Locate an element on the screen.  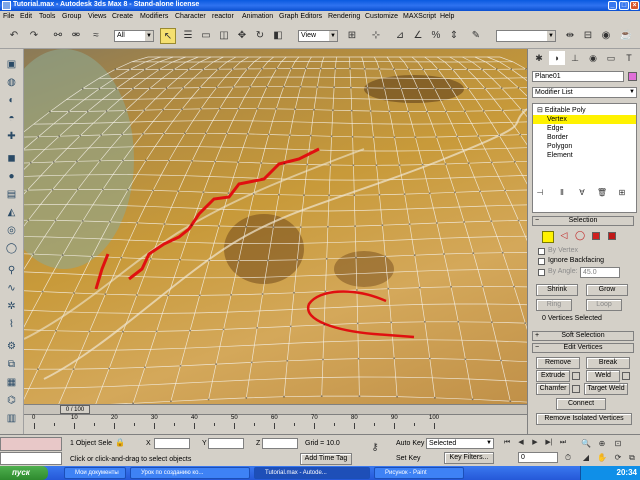
maximize-button: □ is located at coordinates (624, 5).